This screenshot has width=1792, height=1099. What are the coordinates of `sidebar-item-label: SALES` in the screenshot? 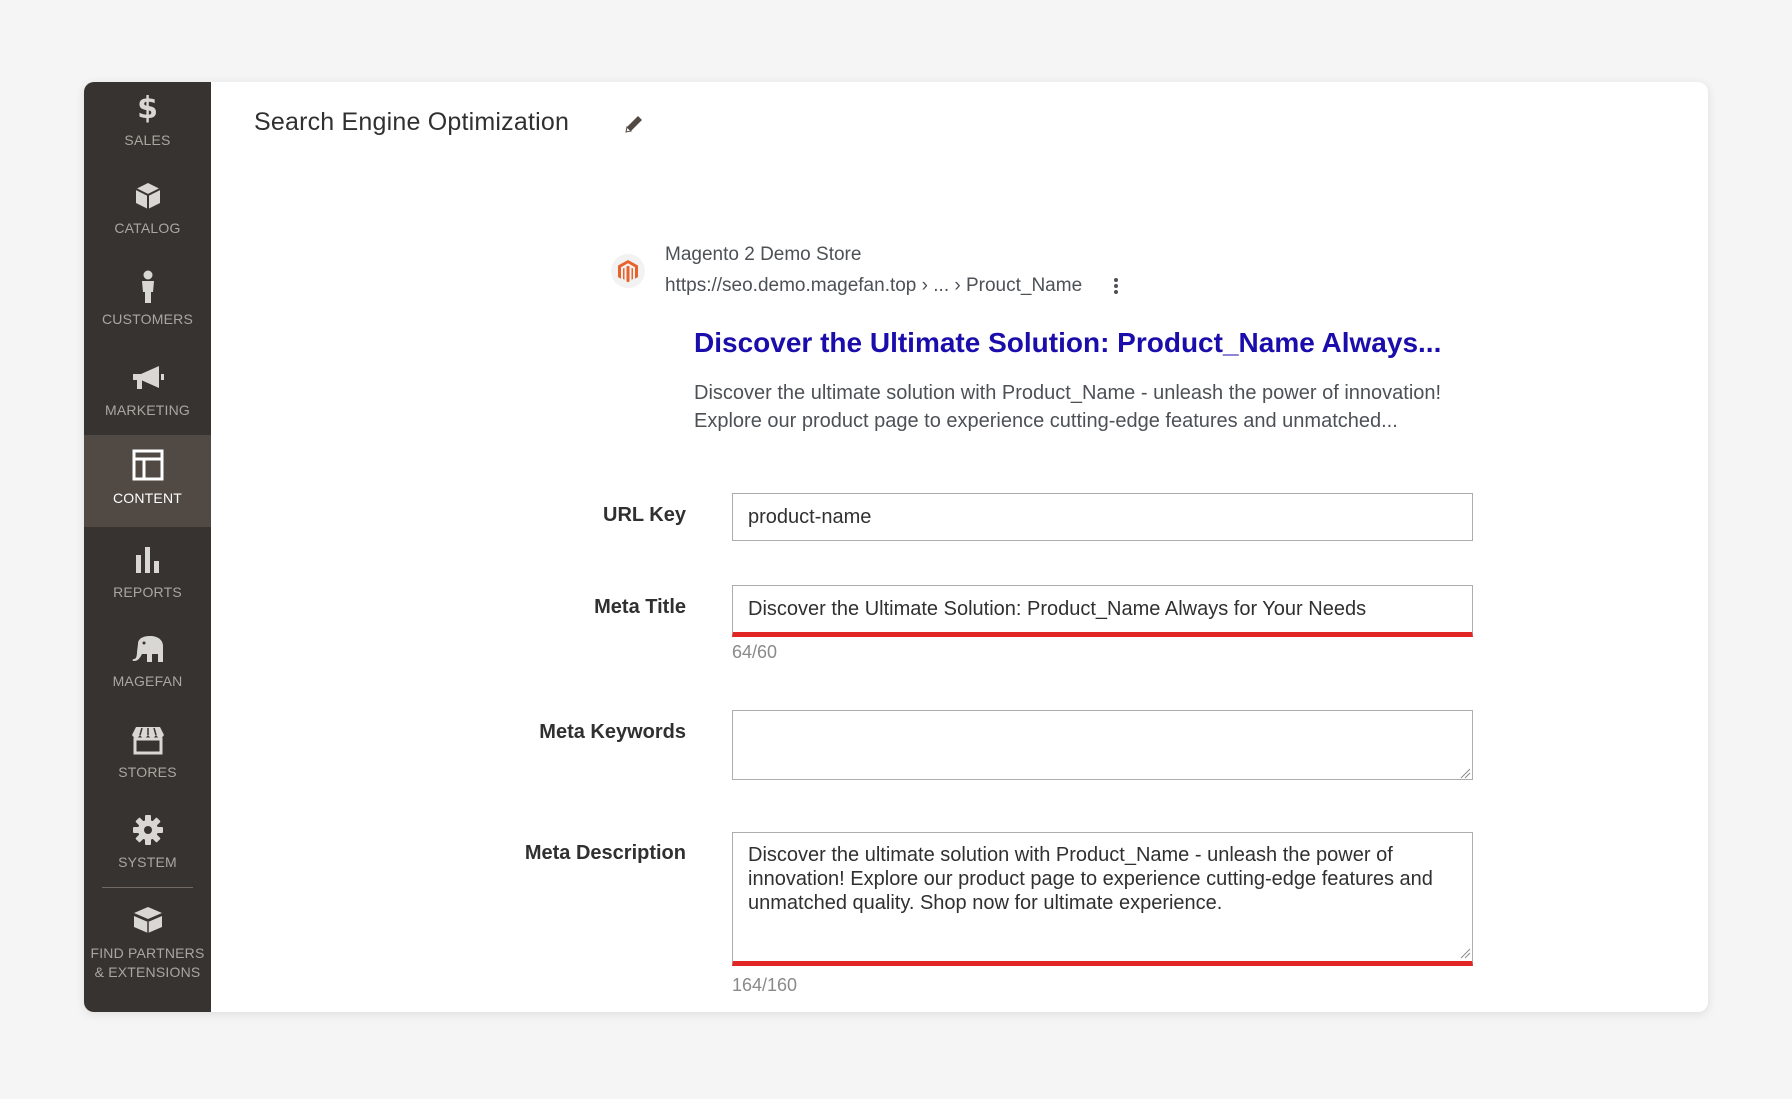 It's located at (147, 140).